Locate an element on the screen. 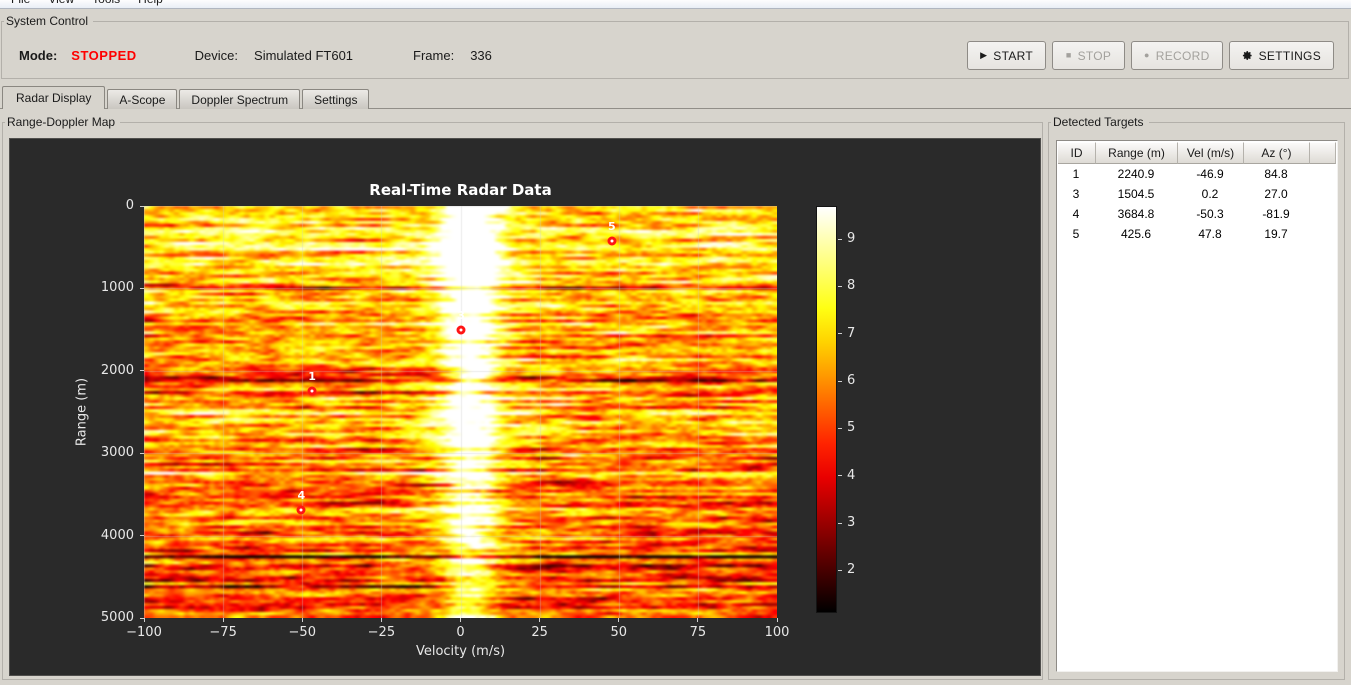 Image resolution: width=1351 pixels, height=685 pixels. start-button-label: START is located at coordinates (1013, 55).